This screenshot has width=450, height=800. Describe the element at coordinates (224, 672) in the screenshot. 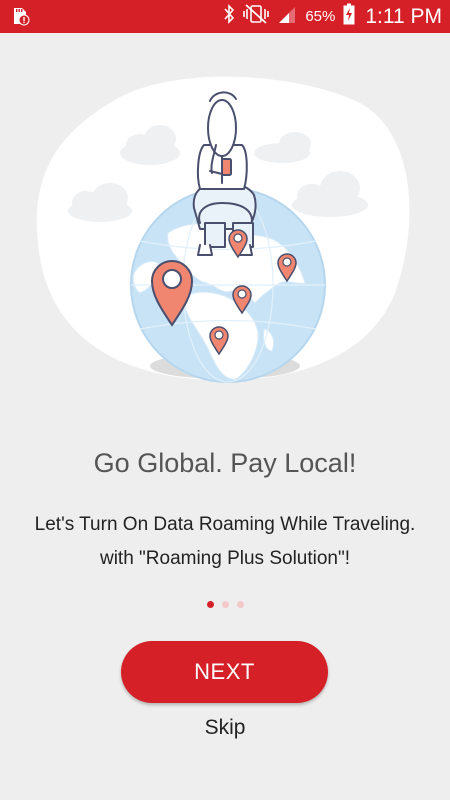

I see `next-button: NEXT` at that location.